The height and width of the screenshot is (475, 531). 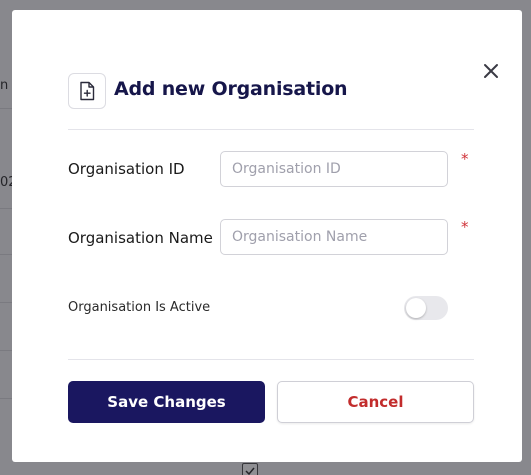 I want to click on organisation-name-input, so click(x=334, y=237).